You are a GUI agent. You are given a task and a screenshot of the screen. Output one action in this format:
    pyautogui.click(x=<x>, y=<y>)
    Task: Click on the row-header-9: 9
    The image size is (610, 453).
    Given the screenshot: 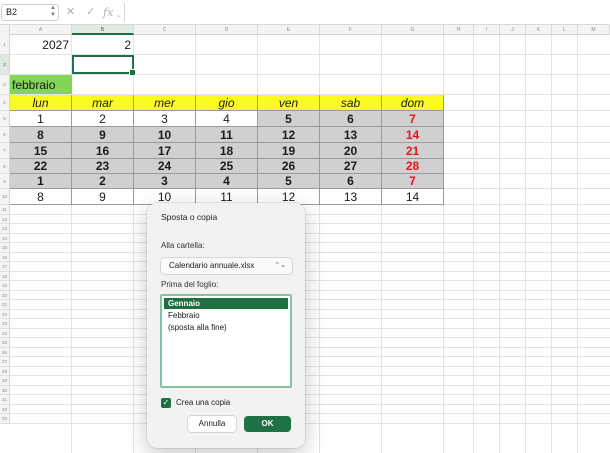 What is the action you would take?
    pyautogui.click(x=5, y=181)
    